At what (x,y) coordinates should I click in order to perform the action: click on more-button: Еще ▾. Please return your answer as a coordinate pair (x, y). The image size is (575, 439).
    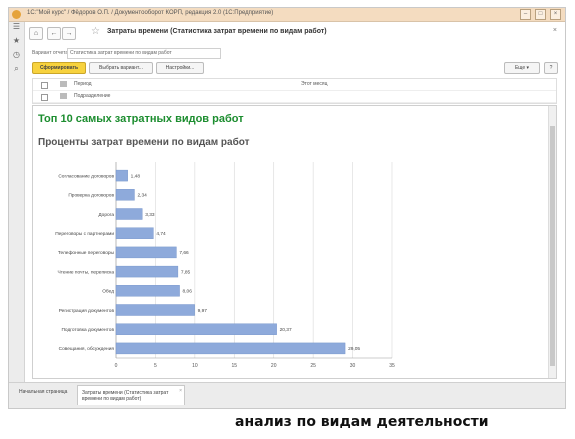
    Looking at the image, I should click on (522, 68).